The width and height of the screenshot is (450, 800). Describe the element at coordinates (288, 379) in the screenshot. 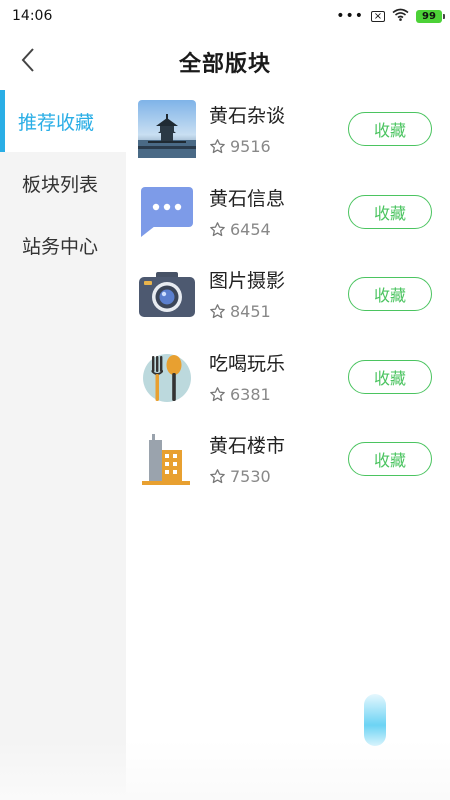

I see `list-item: 吃喝玩乐 6381 收藏` at that location.